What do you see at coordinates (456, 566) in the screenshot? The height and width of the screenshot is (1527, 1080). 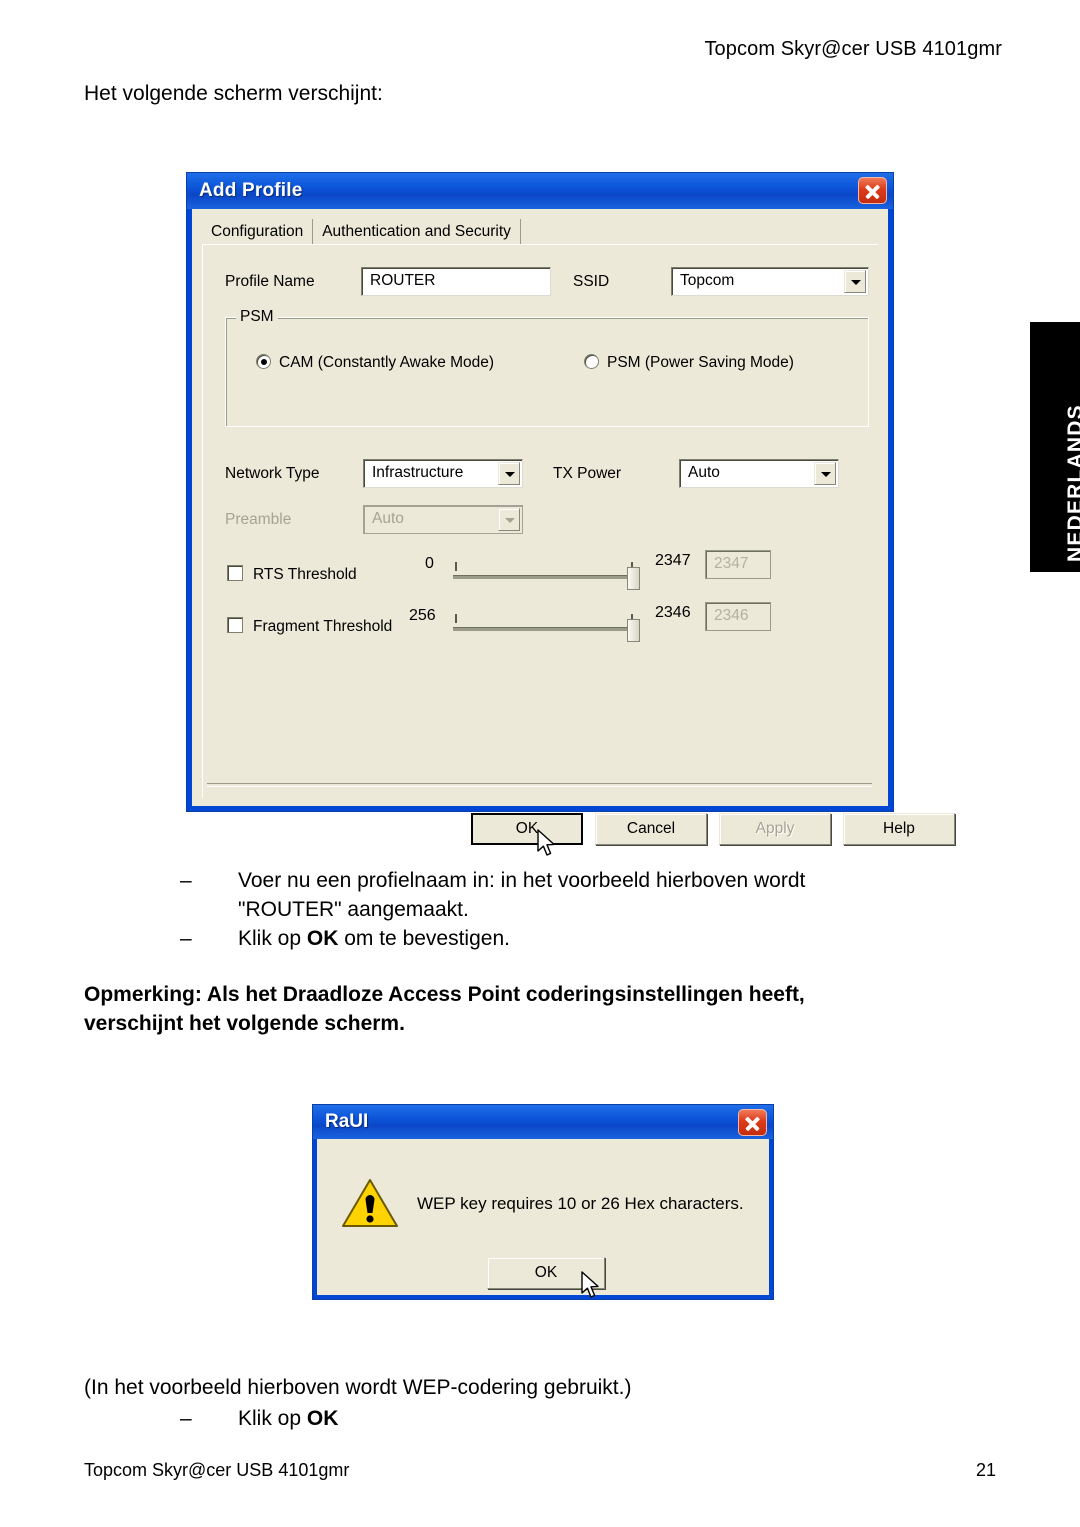 I see `rts-slider-tick-min` at bounding box center [456, 566].